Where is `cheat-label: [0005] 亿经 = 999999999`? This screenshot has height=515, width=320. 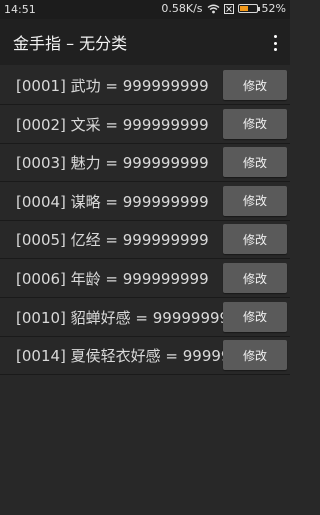 cheat-label: [0005] 亿经 = 999999999 is located at coordinates (112, 240).